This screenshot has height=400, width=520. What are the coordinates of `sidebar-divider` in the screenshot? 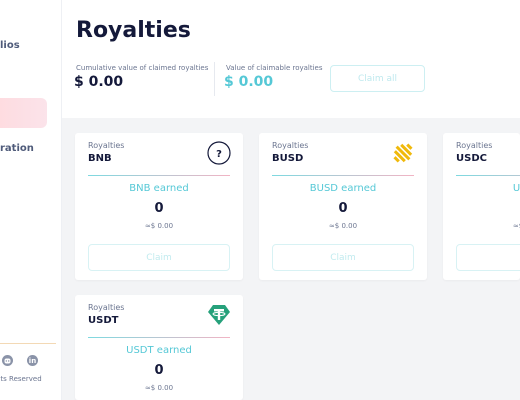 It's located at (28, 343).